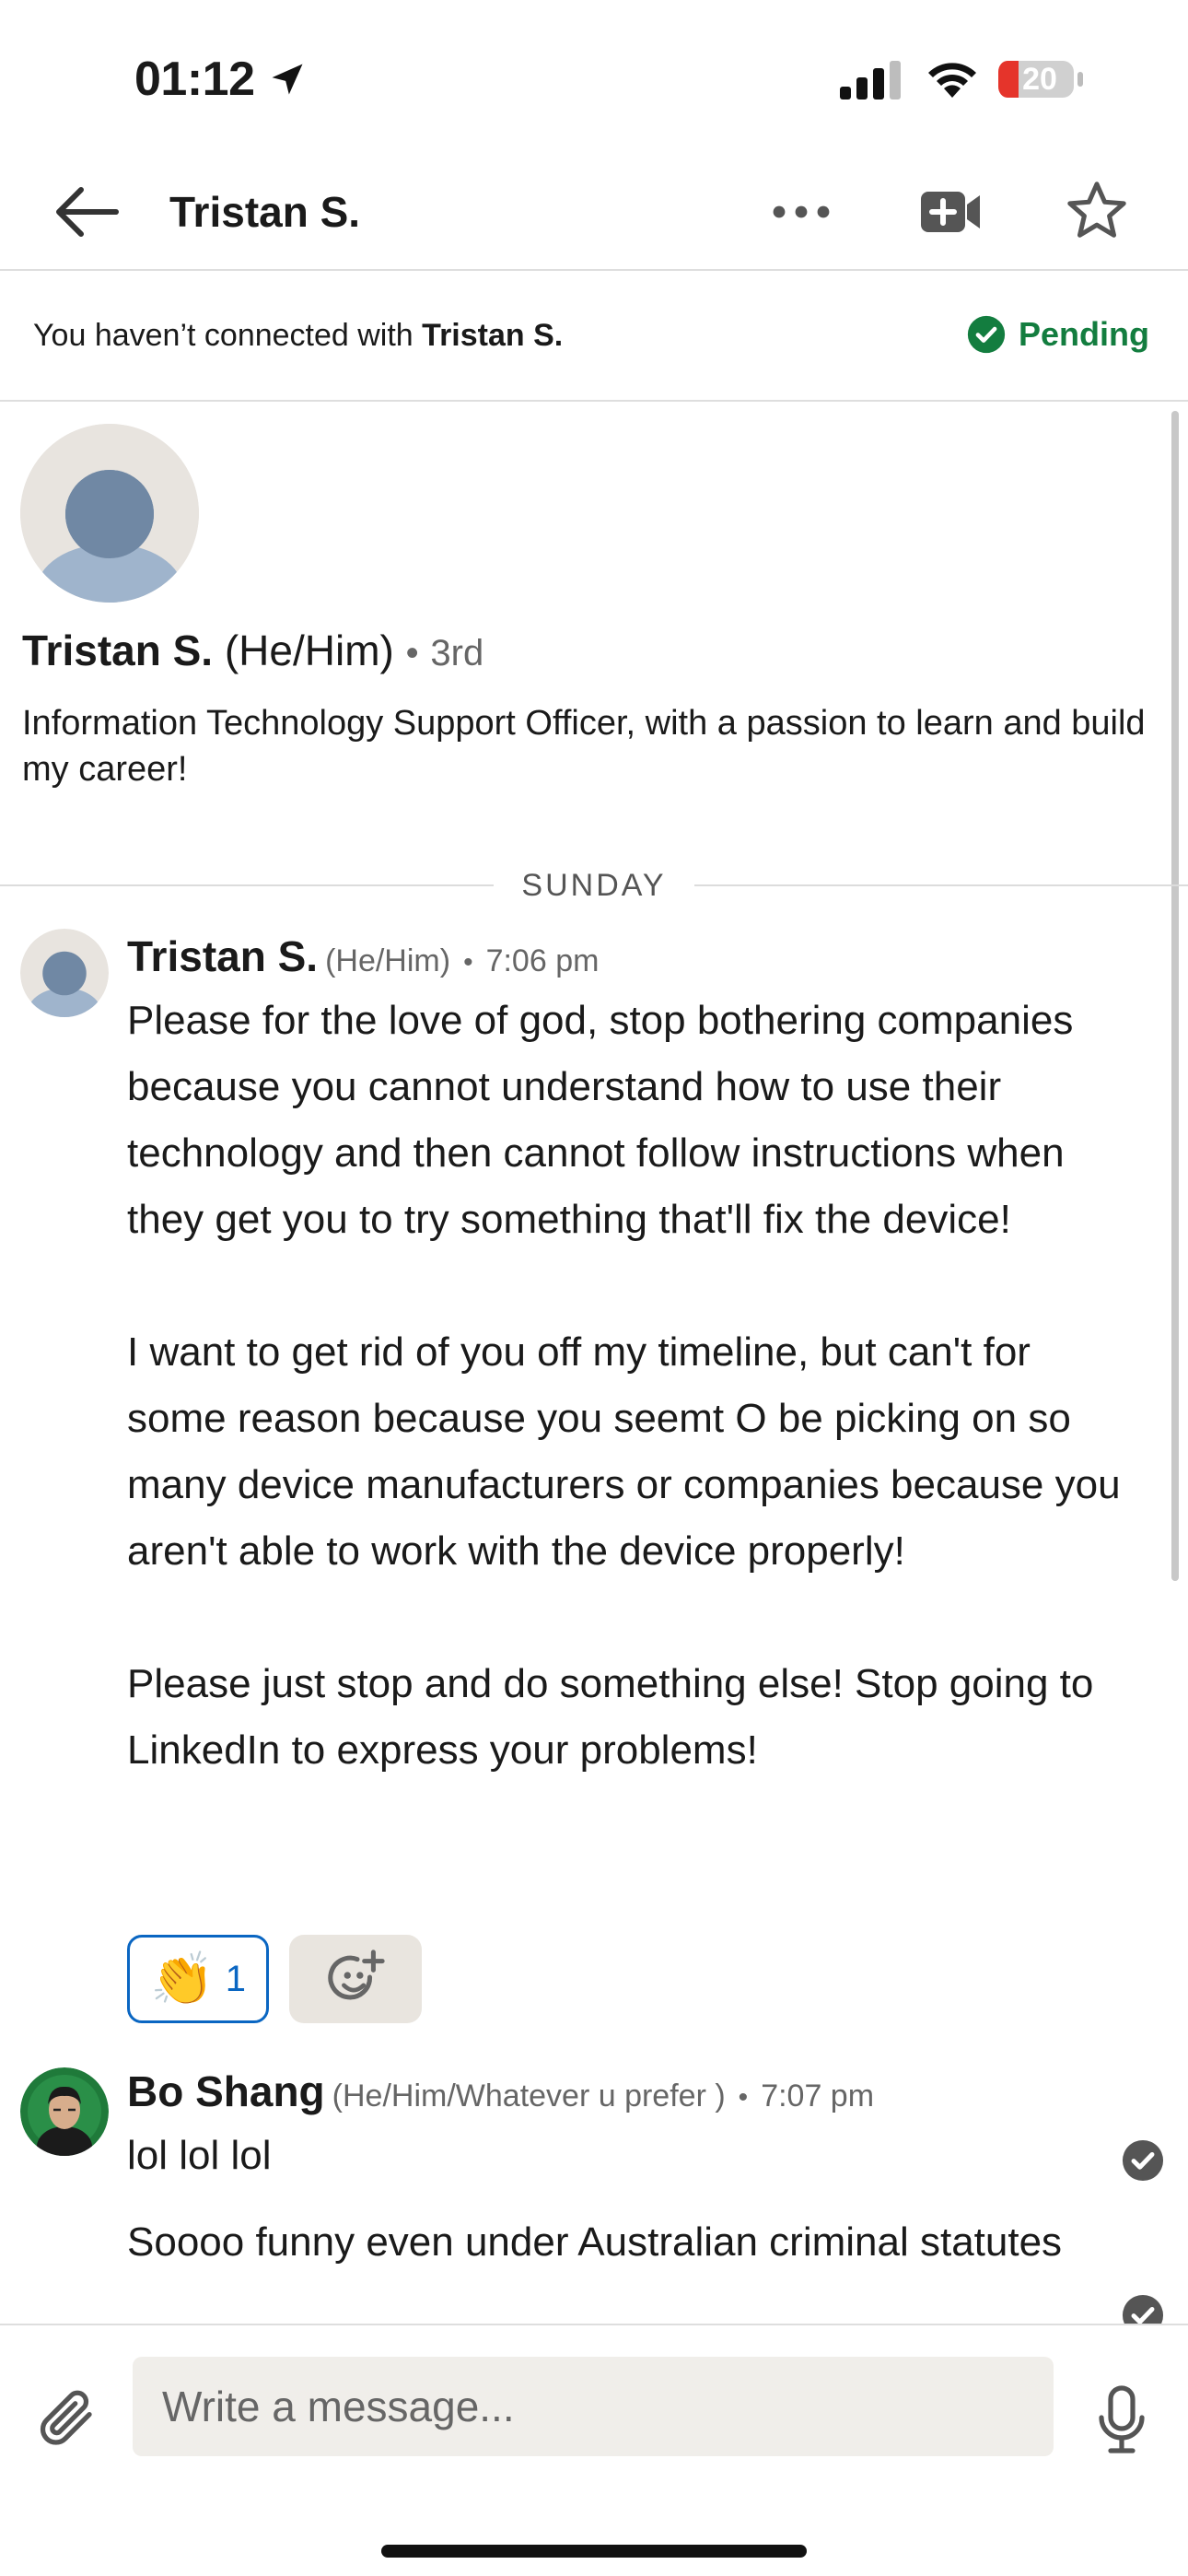 The width and height of the screenshot is (1188, 2576). What do you see at coordinates (594, 214) in the screenshot?
I see `conversation-header: Tristan S.` at bounding box center [594, 214].